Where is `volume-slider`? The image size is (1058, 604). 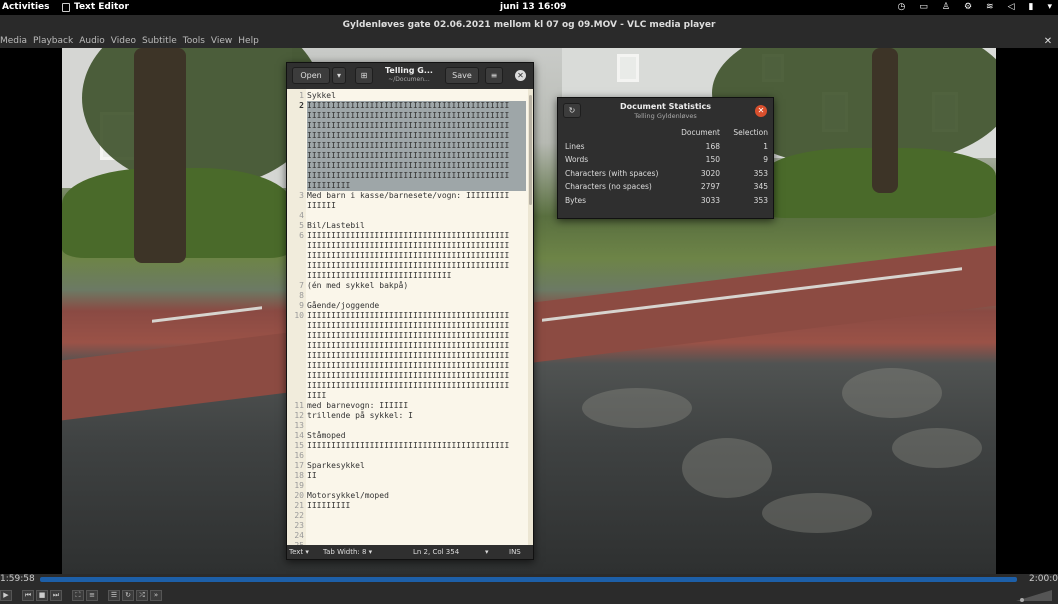 volume-slider is located at coordinates (1034, 595).